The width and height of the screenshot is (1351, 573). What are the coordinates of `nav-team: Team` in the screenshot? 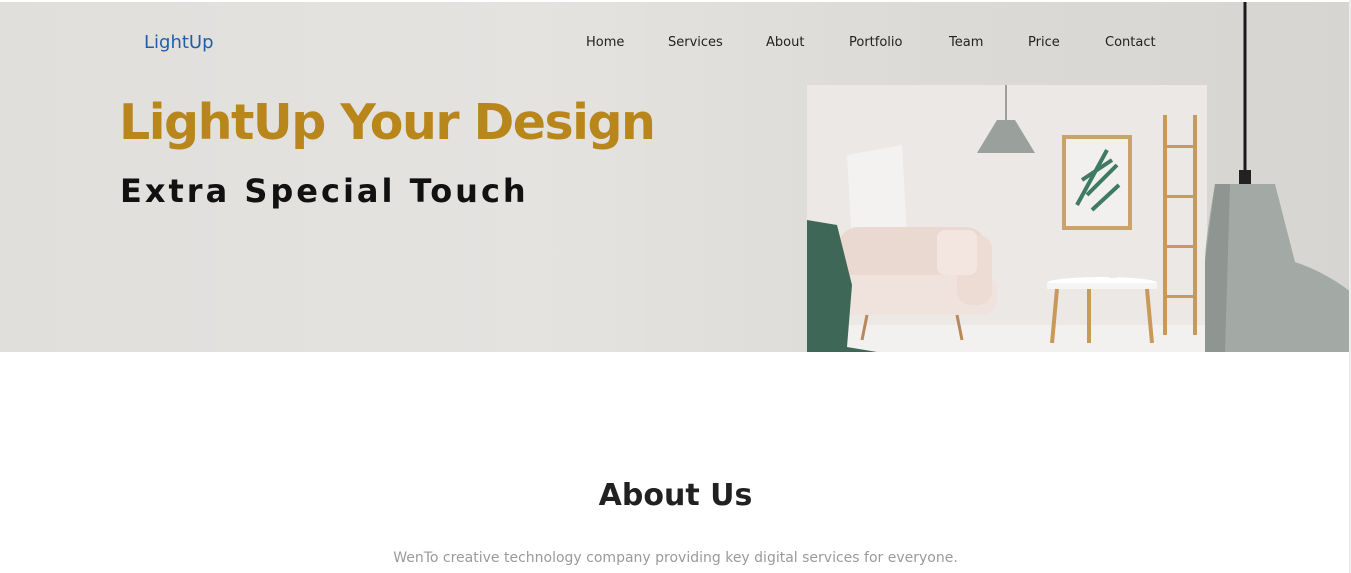 It's located at (966, 42).